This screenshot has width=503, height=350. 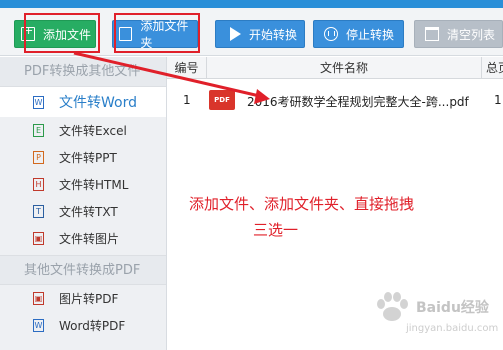 What do you see at coordinates (276, 230) in the screenshot?
I see `annotation-text-line2: 三选一` at bounding box center [276, 230].